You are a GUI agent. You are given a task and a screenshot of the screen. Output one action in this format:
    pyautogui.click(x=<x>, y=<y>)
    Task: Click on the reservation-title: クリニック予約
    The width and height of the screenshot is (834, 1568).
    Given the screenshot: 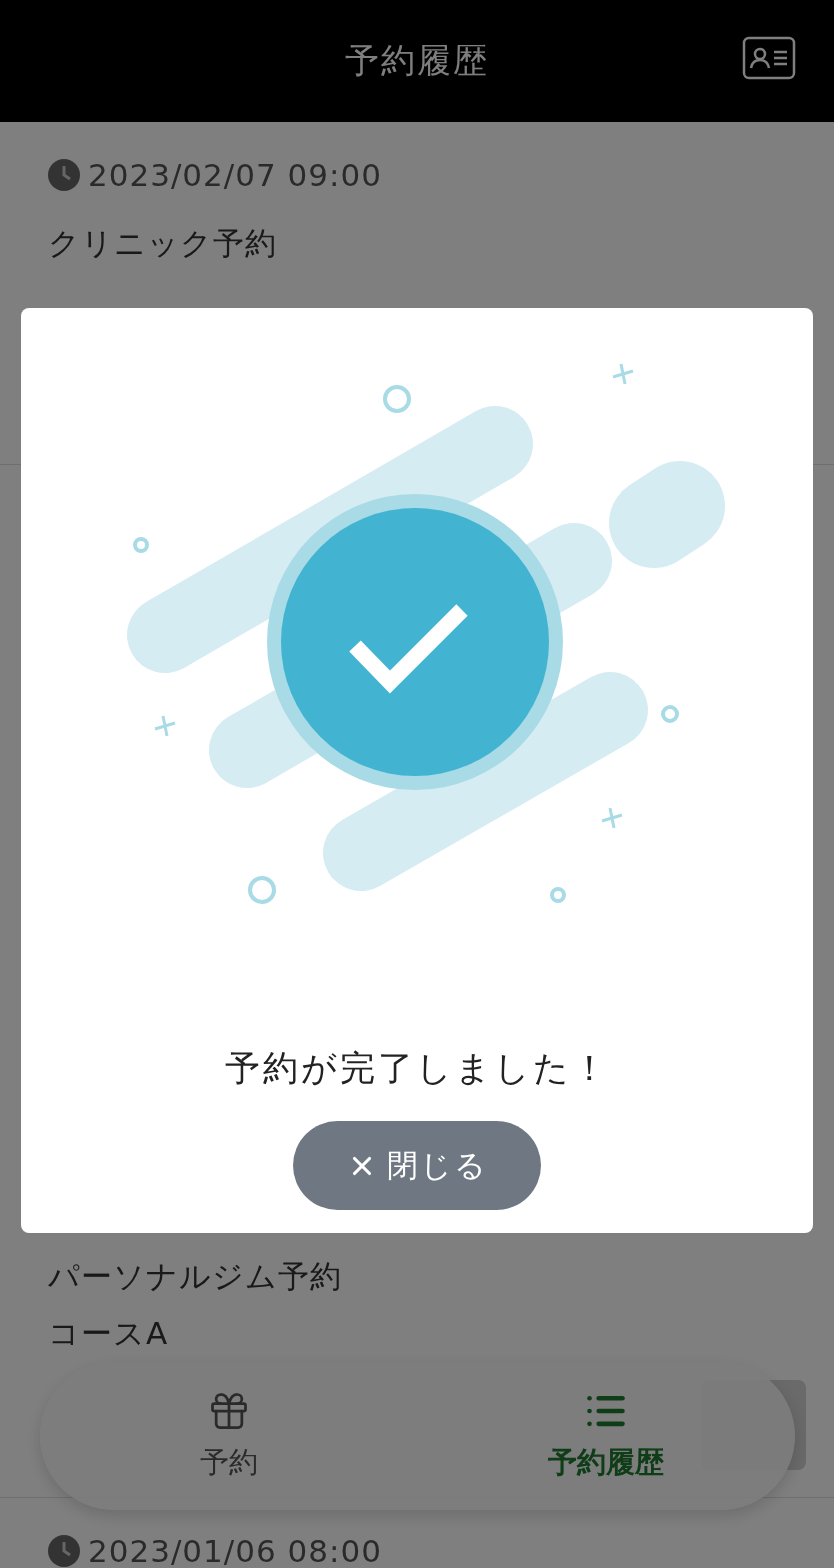 What is the action you would take?
    pyautogui.click(x=163, y=243)
    